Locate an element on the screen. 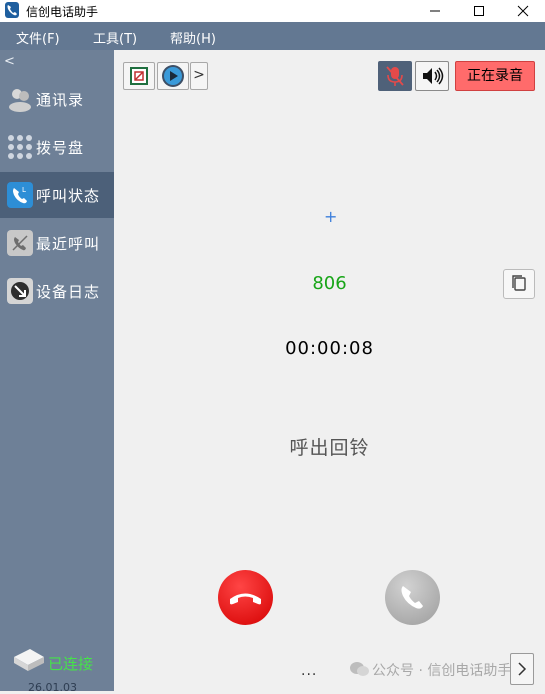  sidebar-item-dialpad: 拨号盘 is located at coordinates (57, 147).